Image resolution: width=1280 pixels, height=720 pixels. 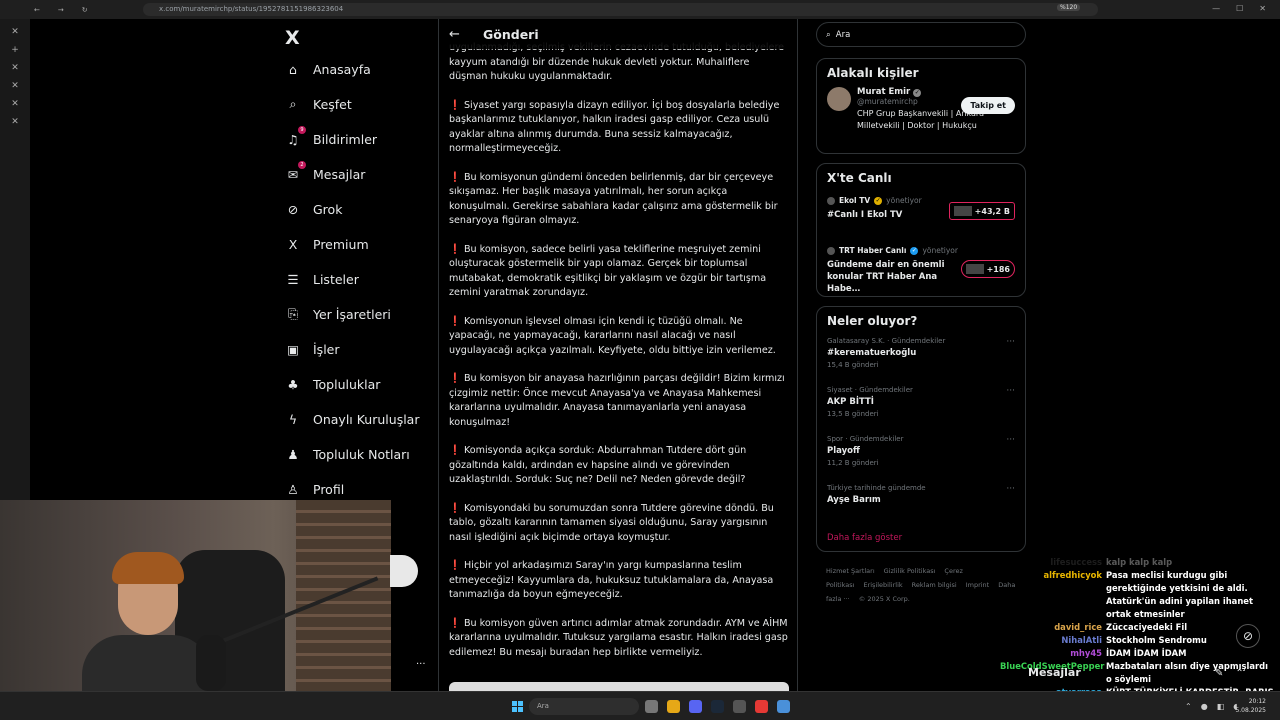 What do you see at coordinates (853, 365) in the screenshot?
I see `trend-count: 15,4 B gönderi` at bounding box center [853, 365].